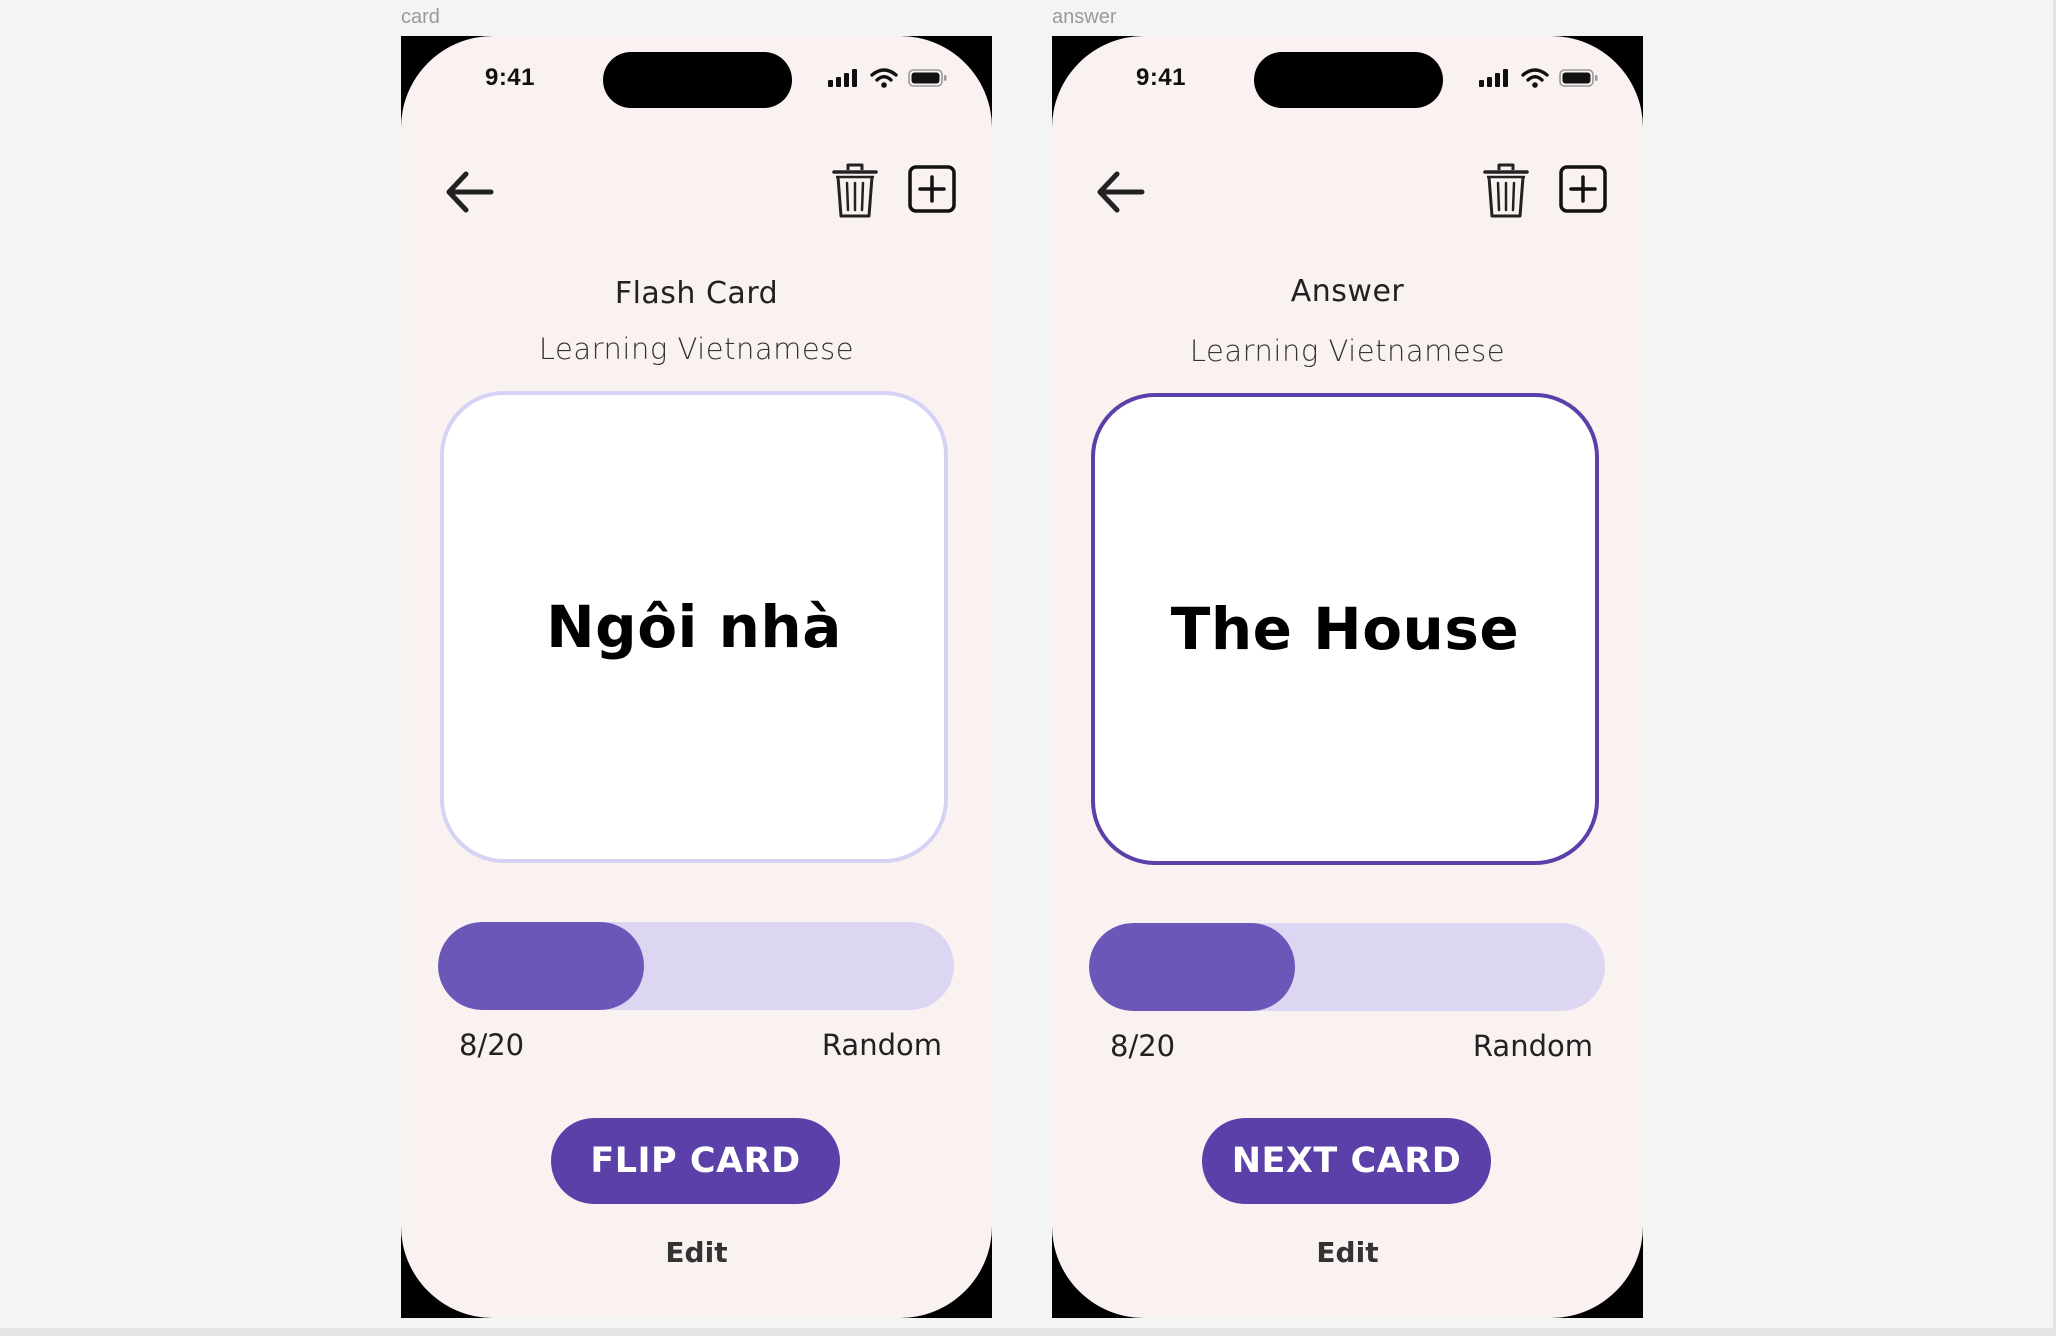  I want to click on card-word: Ngôi nhà, so click(694, 627).